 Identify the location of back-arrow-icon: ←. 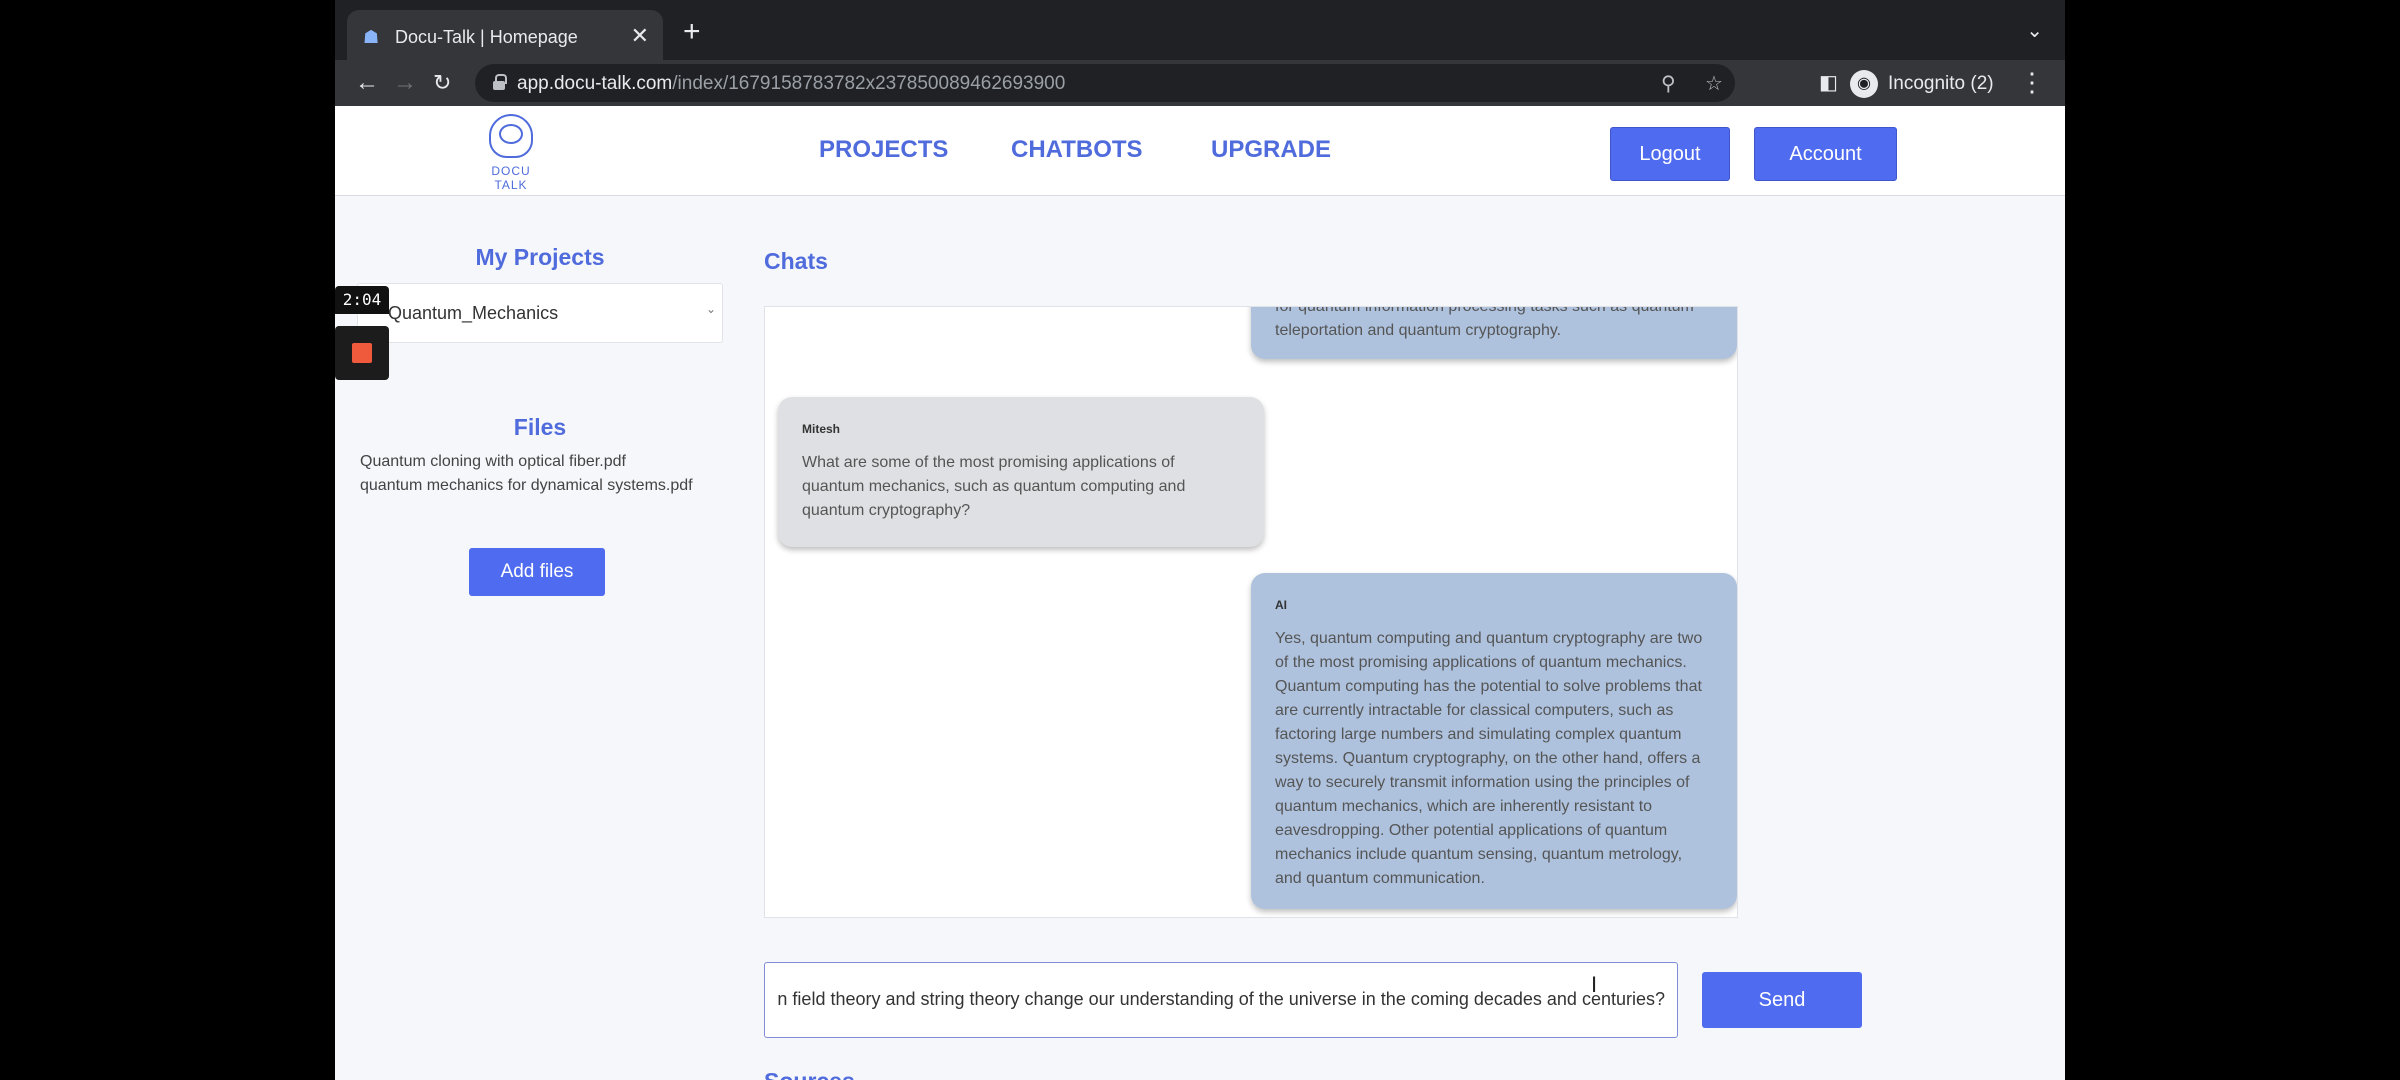
(367, 83).